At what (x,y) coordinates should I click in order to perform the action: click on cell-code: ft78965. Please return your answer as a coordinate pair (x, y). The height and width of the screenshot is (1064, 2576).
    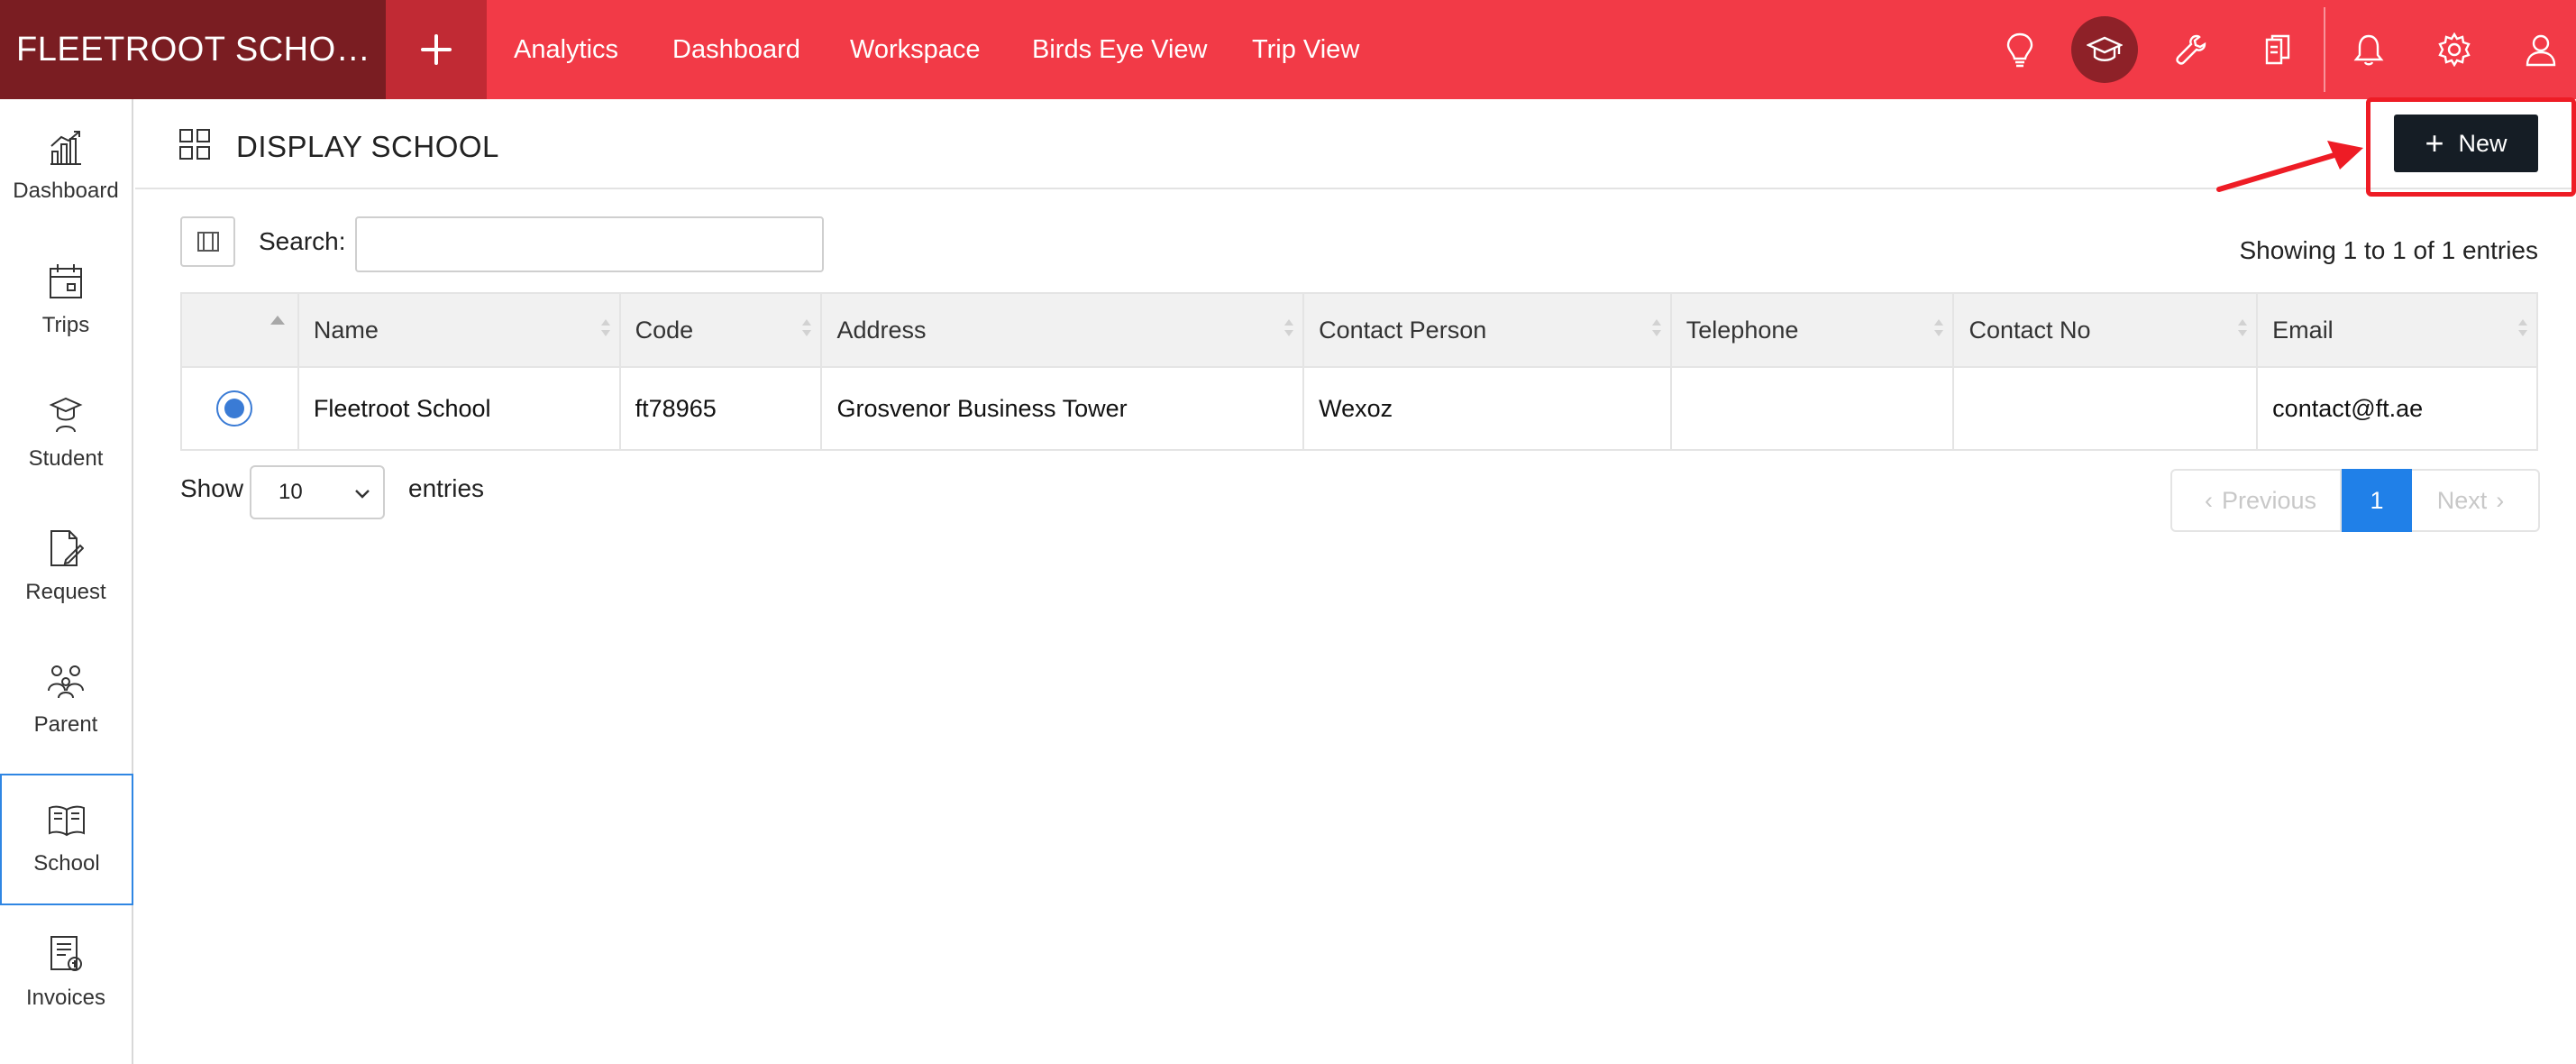
    Looking at the image, I should click on (720, 408).